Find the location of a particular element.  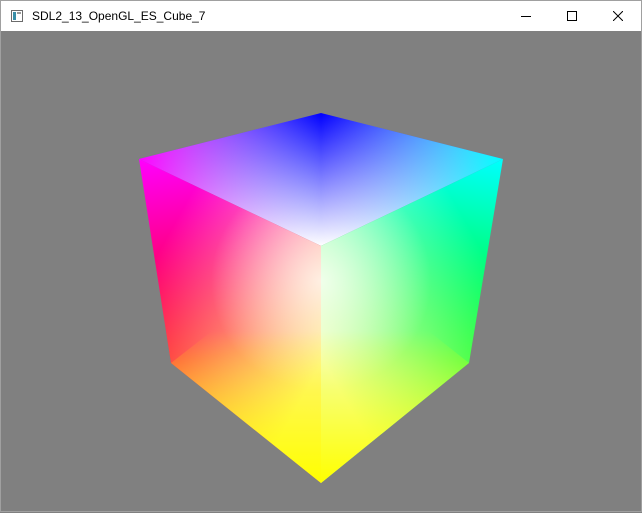

minimize-button is located at coordinates (526, 16).